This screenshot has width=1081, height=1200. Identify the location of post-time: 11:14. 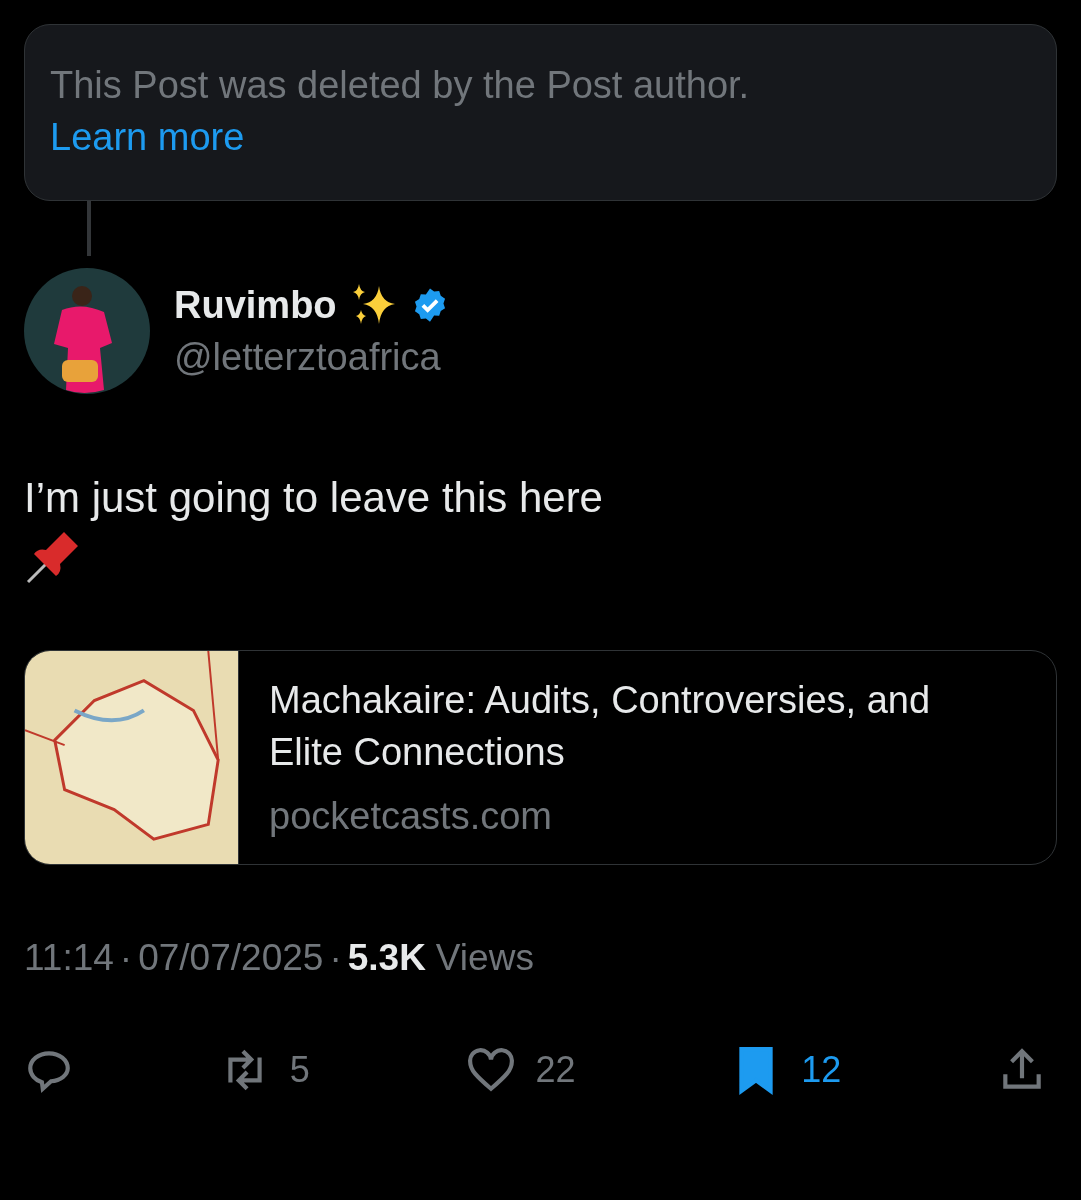
(69, 958).